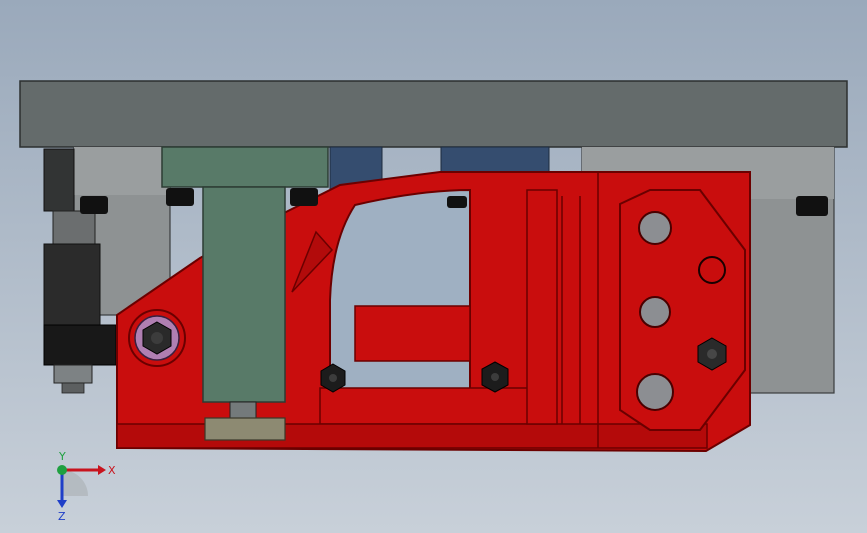 This screenshot has width=867, height=533. What do you see at coordinates (245, 429) in the screenshot?
I see `riser-foot-pad` at bounding box center [245, 429].